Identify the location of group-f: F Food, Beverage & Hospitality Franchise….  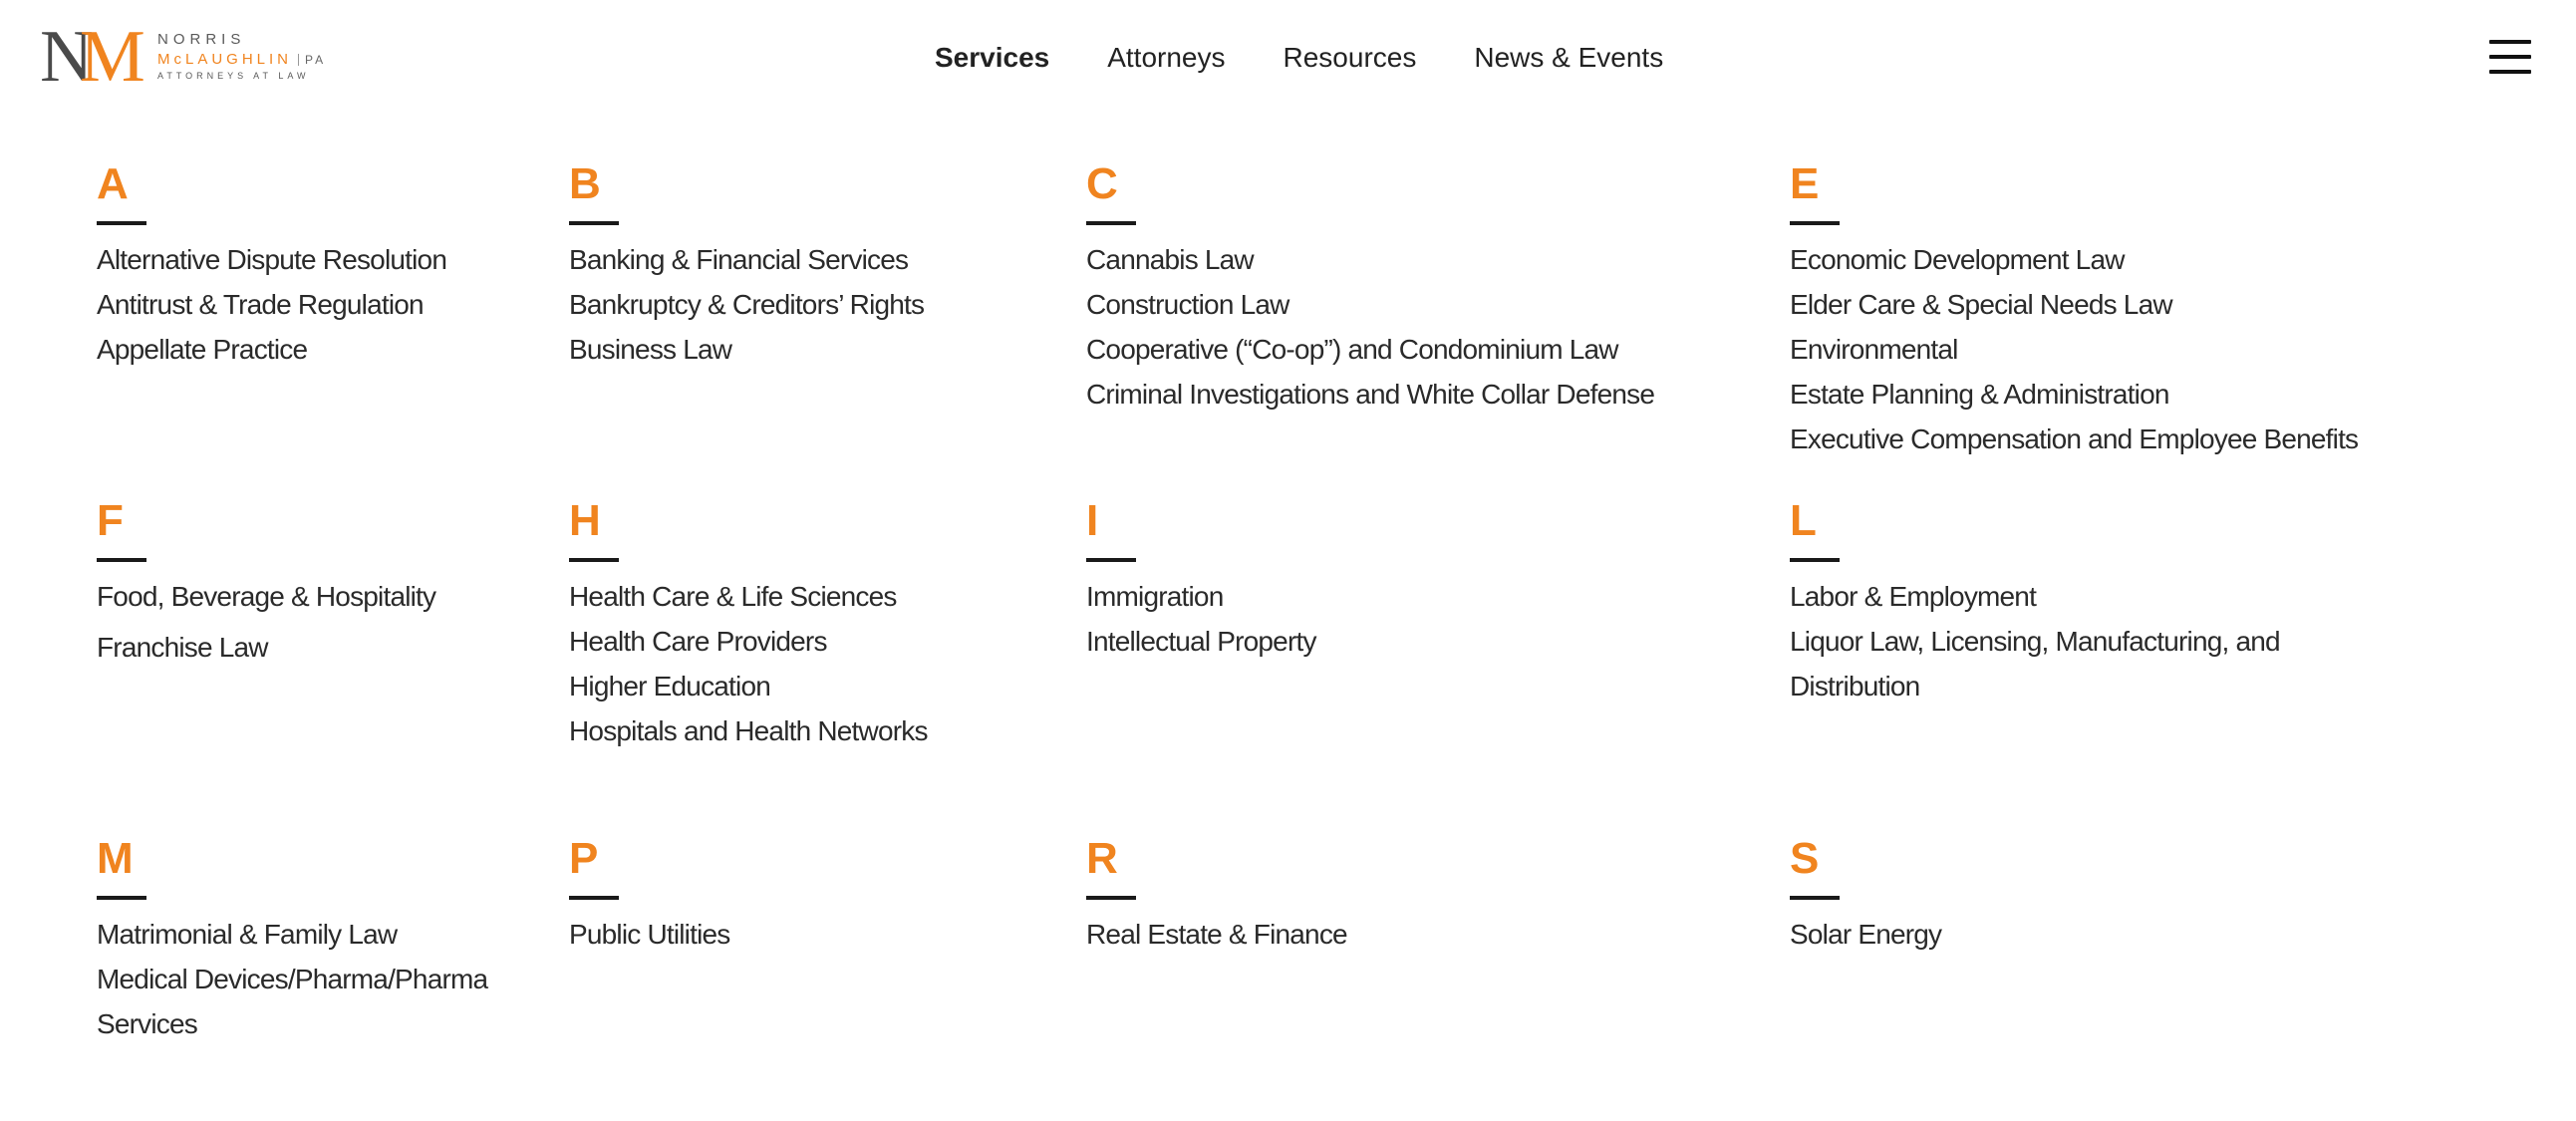
(266, 583).